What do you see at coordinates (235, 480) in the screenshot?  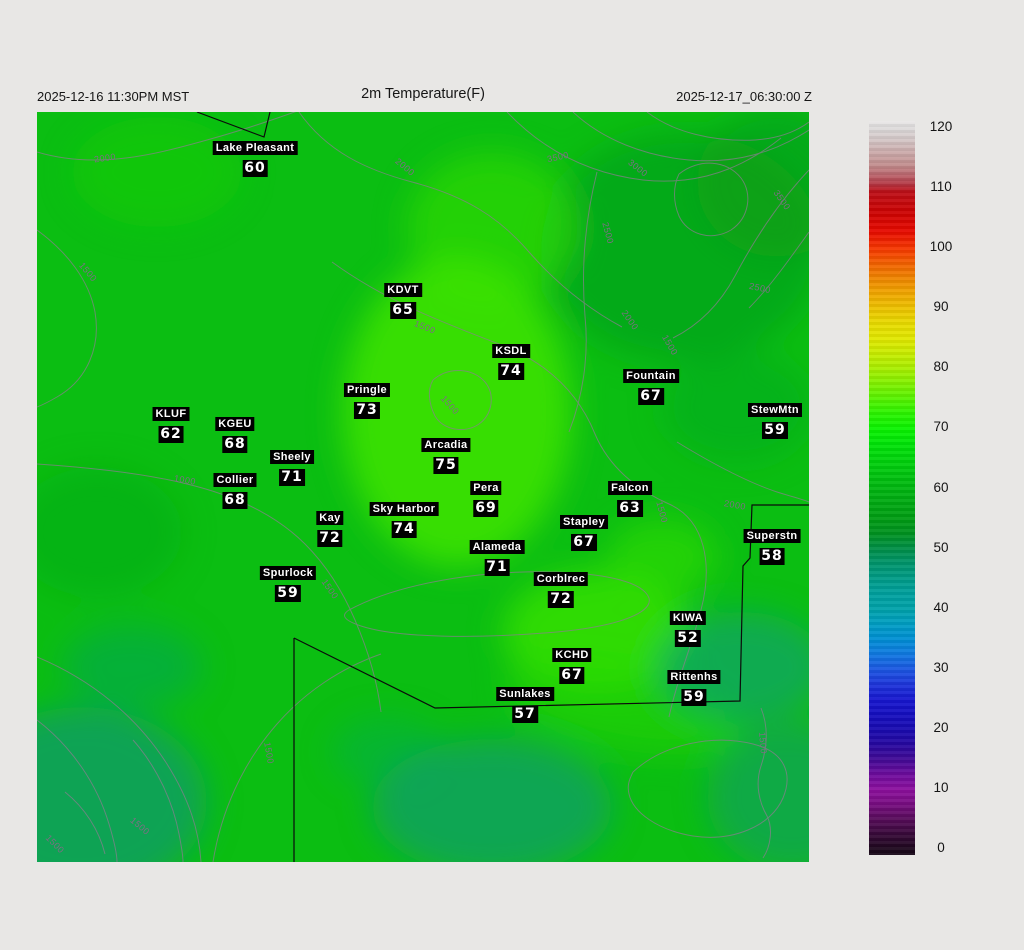 I see `station-name: Collier` at bounding box center [235, 480].